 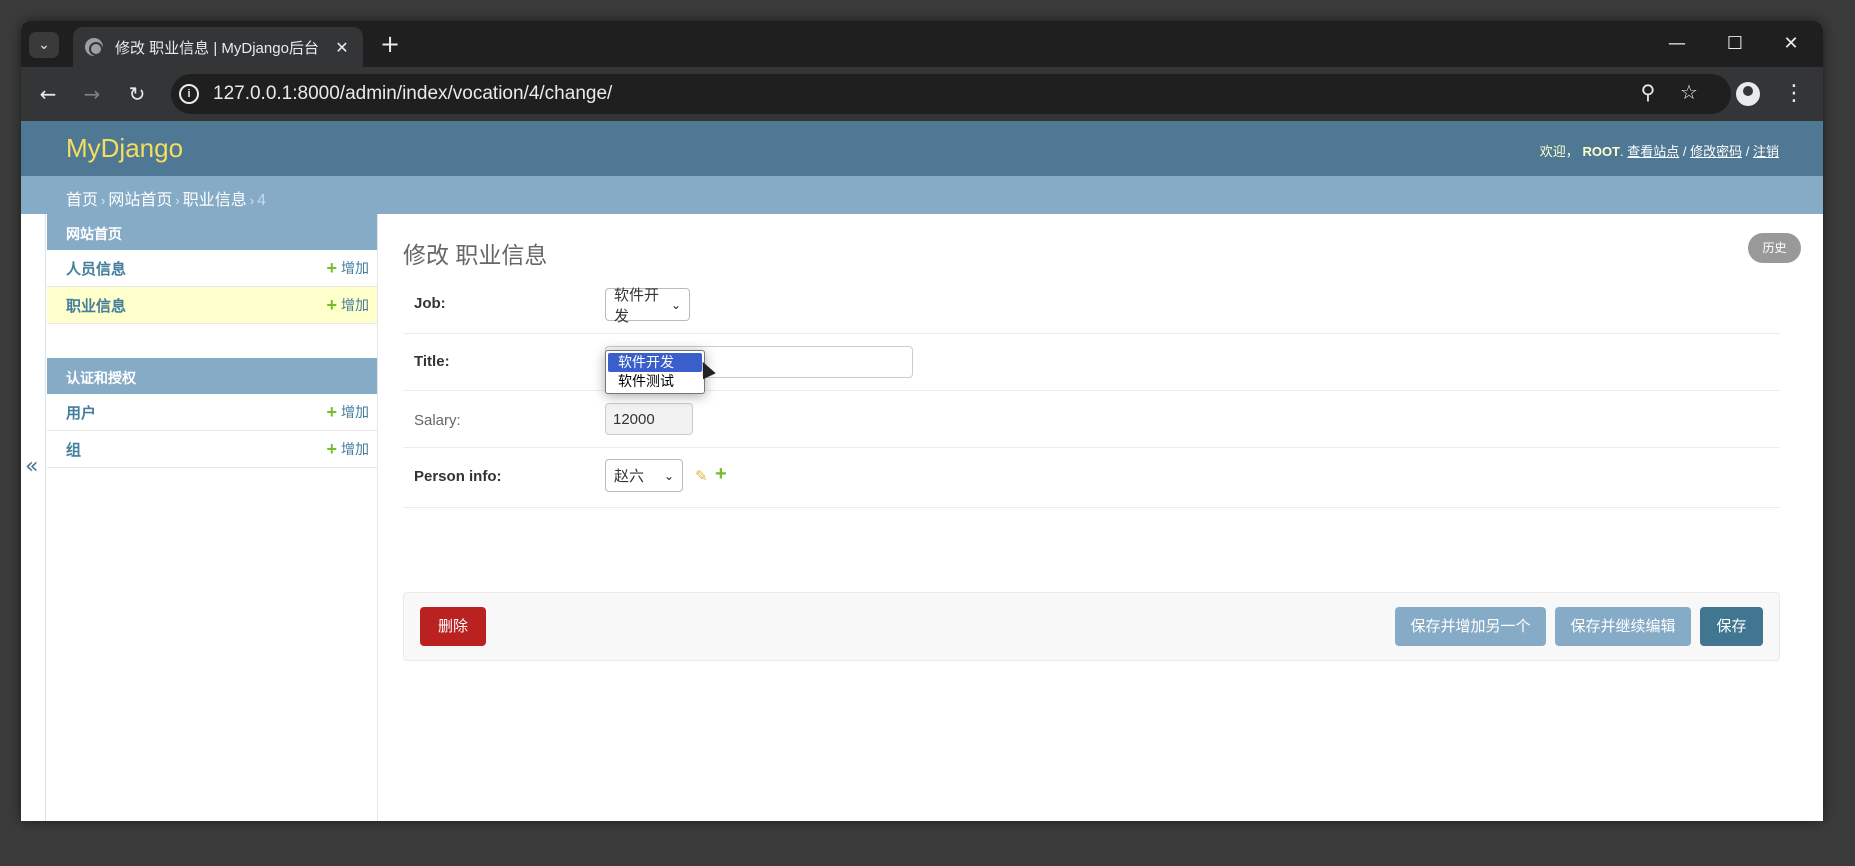 I want to click on bookmark-star-icon: ☆, so click(x=1689, y=92).